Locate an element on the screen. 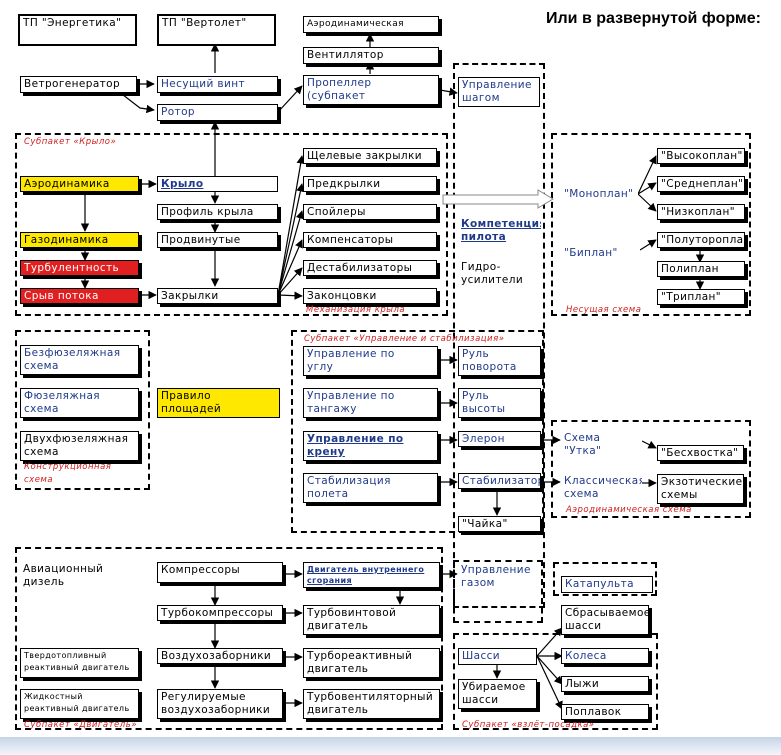 Image resolution: width=781 pixels, height=755 pixels. vozduhozab-box: Воздухозаборники is located at coordinates (220, 656).